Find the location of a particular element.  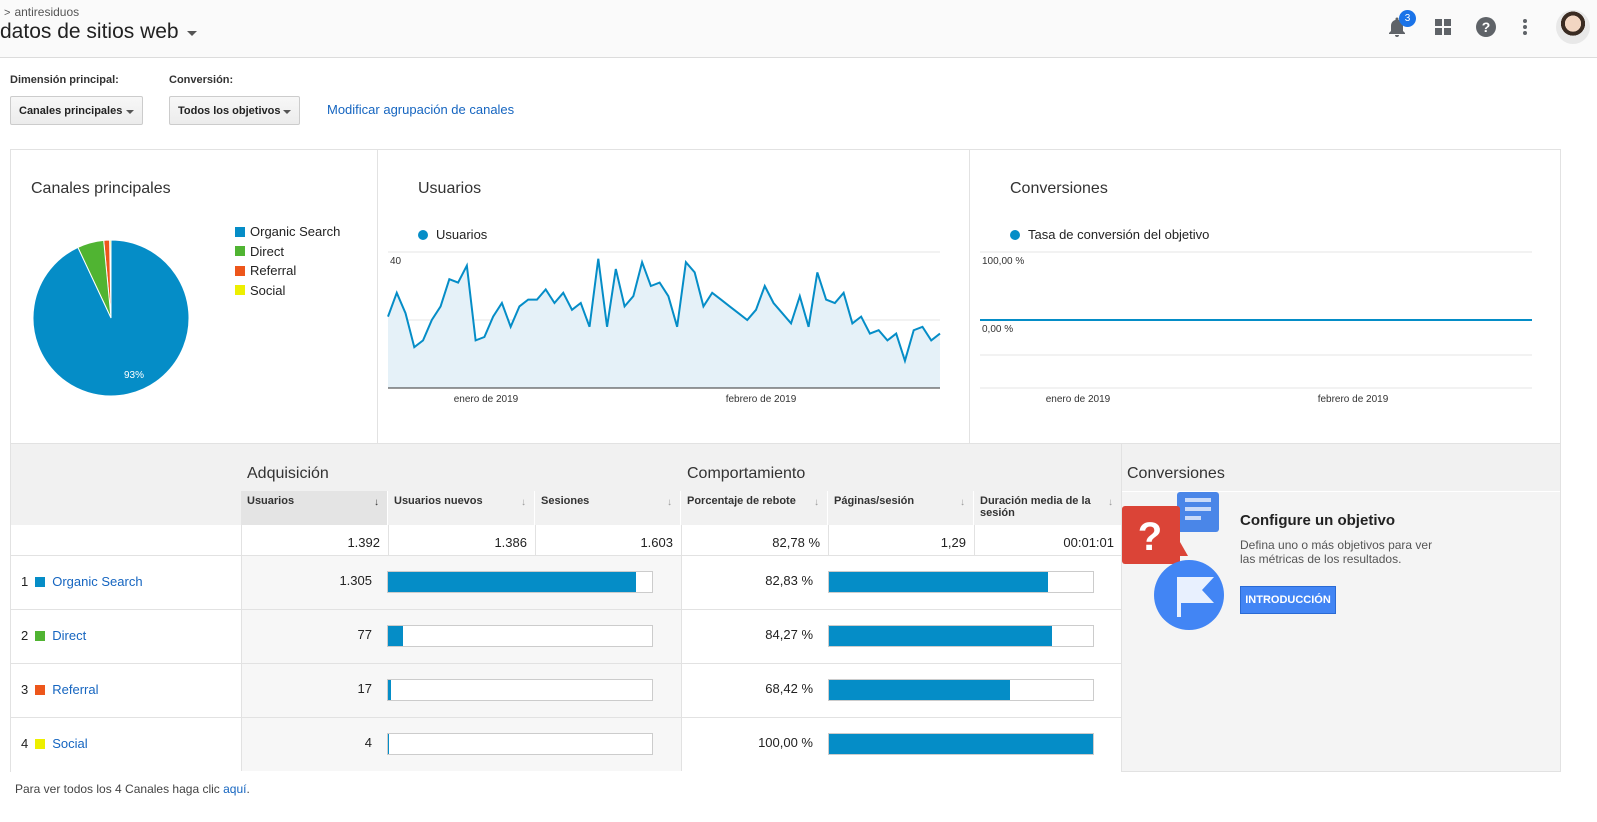

users-value: 4 is located at coordinates (368, 742).